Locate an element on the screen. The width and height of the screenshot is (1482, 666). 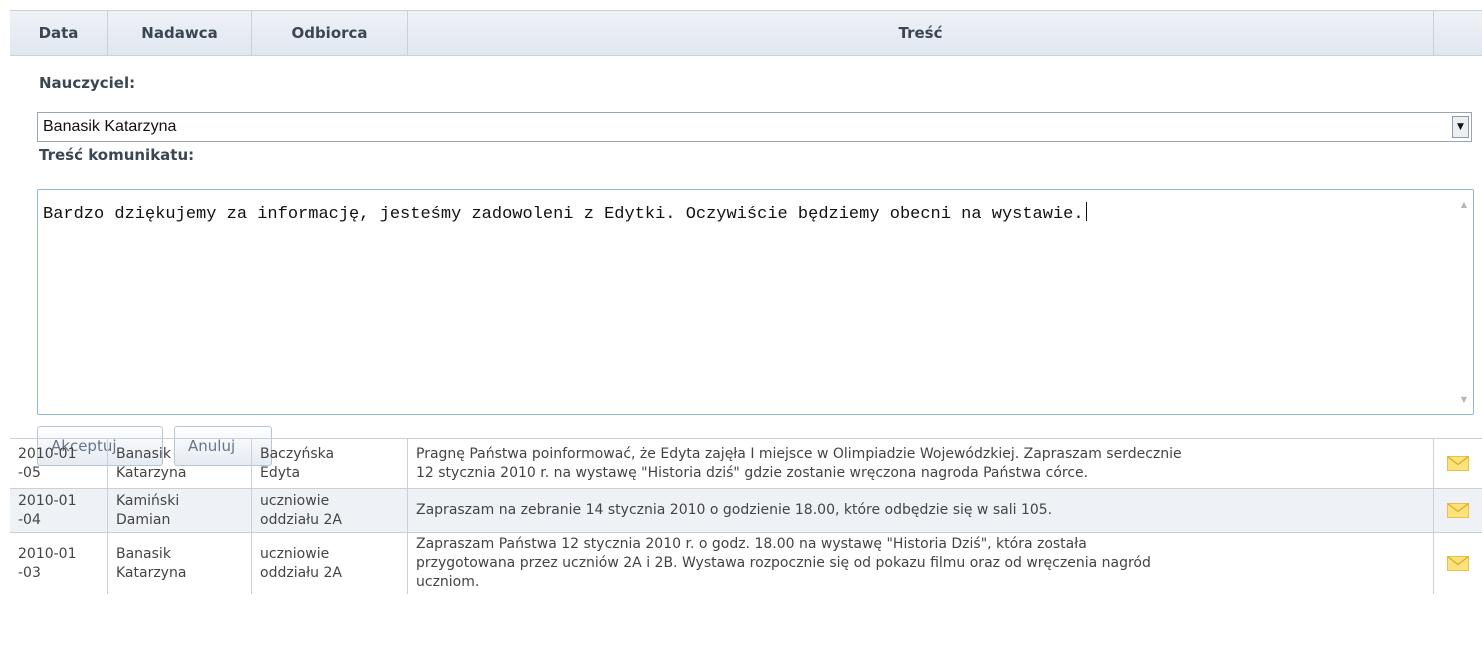
date-cell: 2010-01 -05 is located at coordinates (59, 463).